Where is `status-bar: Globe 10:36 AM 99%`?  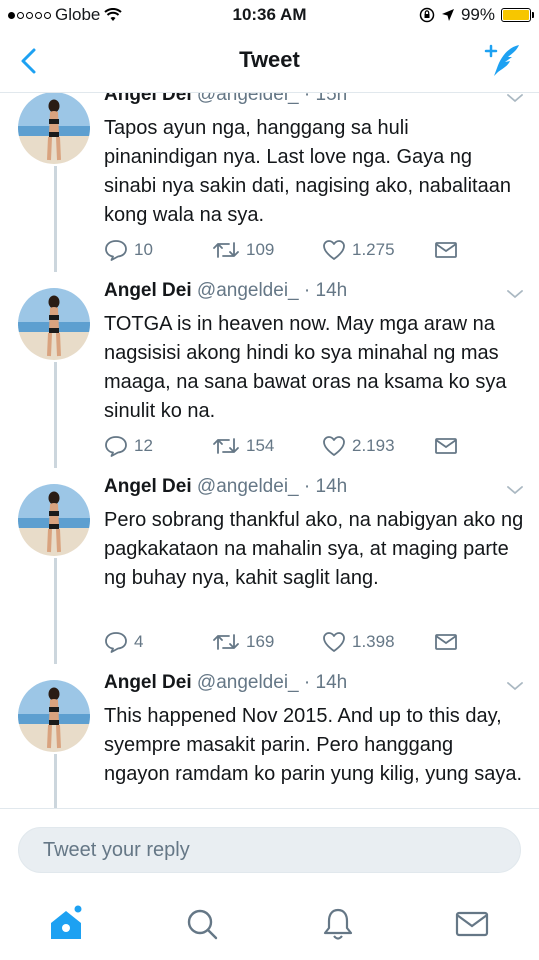
status-bar: Globe 10:36 AM 99% is located at coordinates (269, 15).